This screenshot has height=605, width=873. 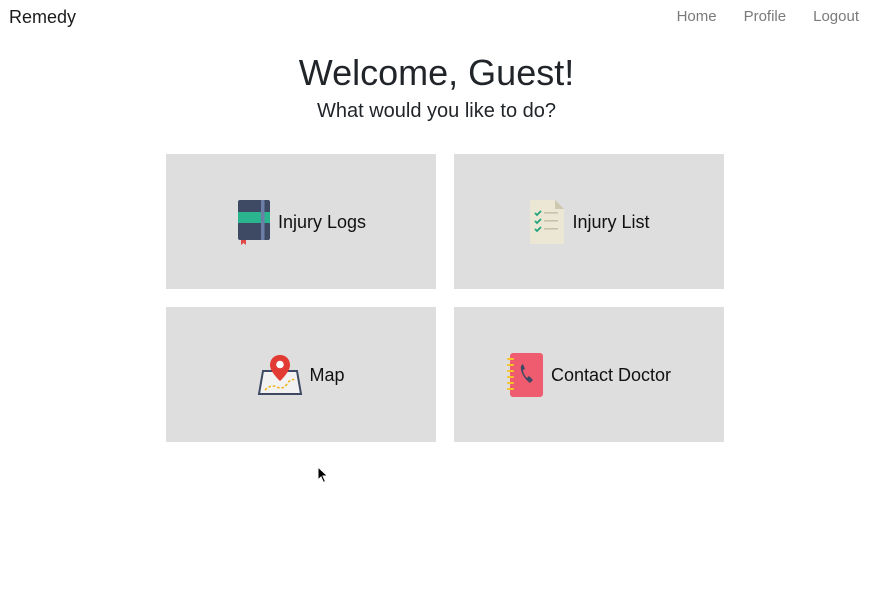 I want to click on notebook-icon, so click(x=254, y=222).